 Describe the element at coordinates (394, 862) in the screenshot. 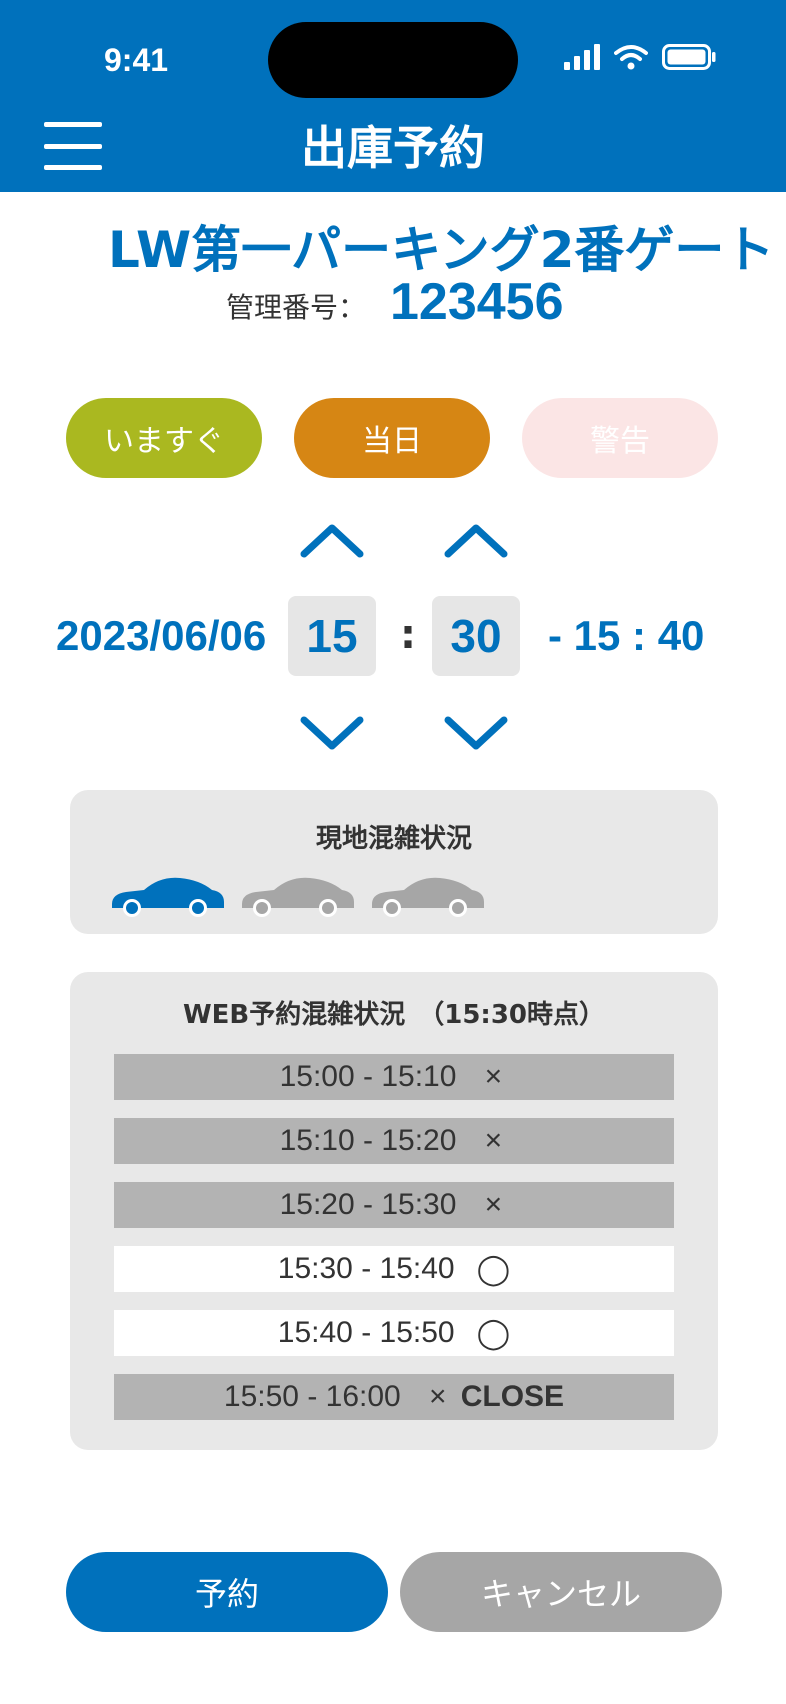

I see `onsite-congestion-panel: 現地混雑状況` at that location.